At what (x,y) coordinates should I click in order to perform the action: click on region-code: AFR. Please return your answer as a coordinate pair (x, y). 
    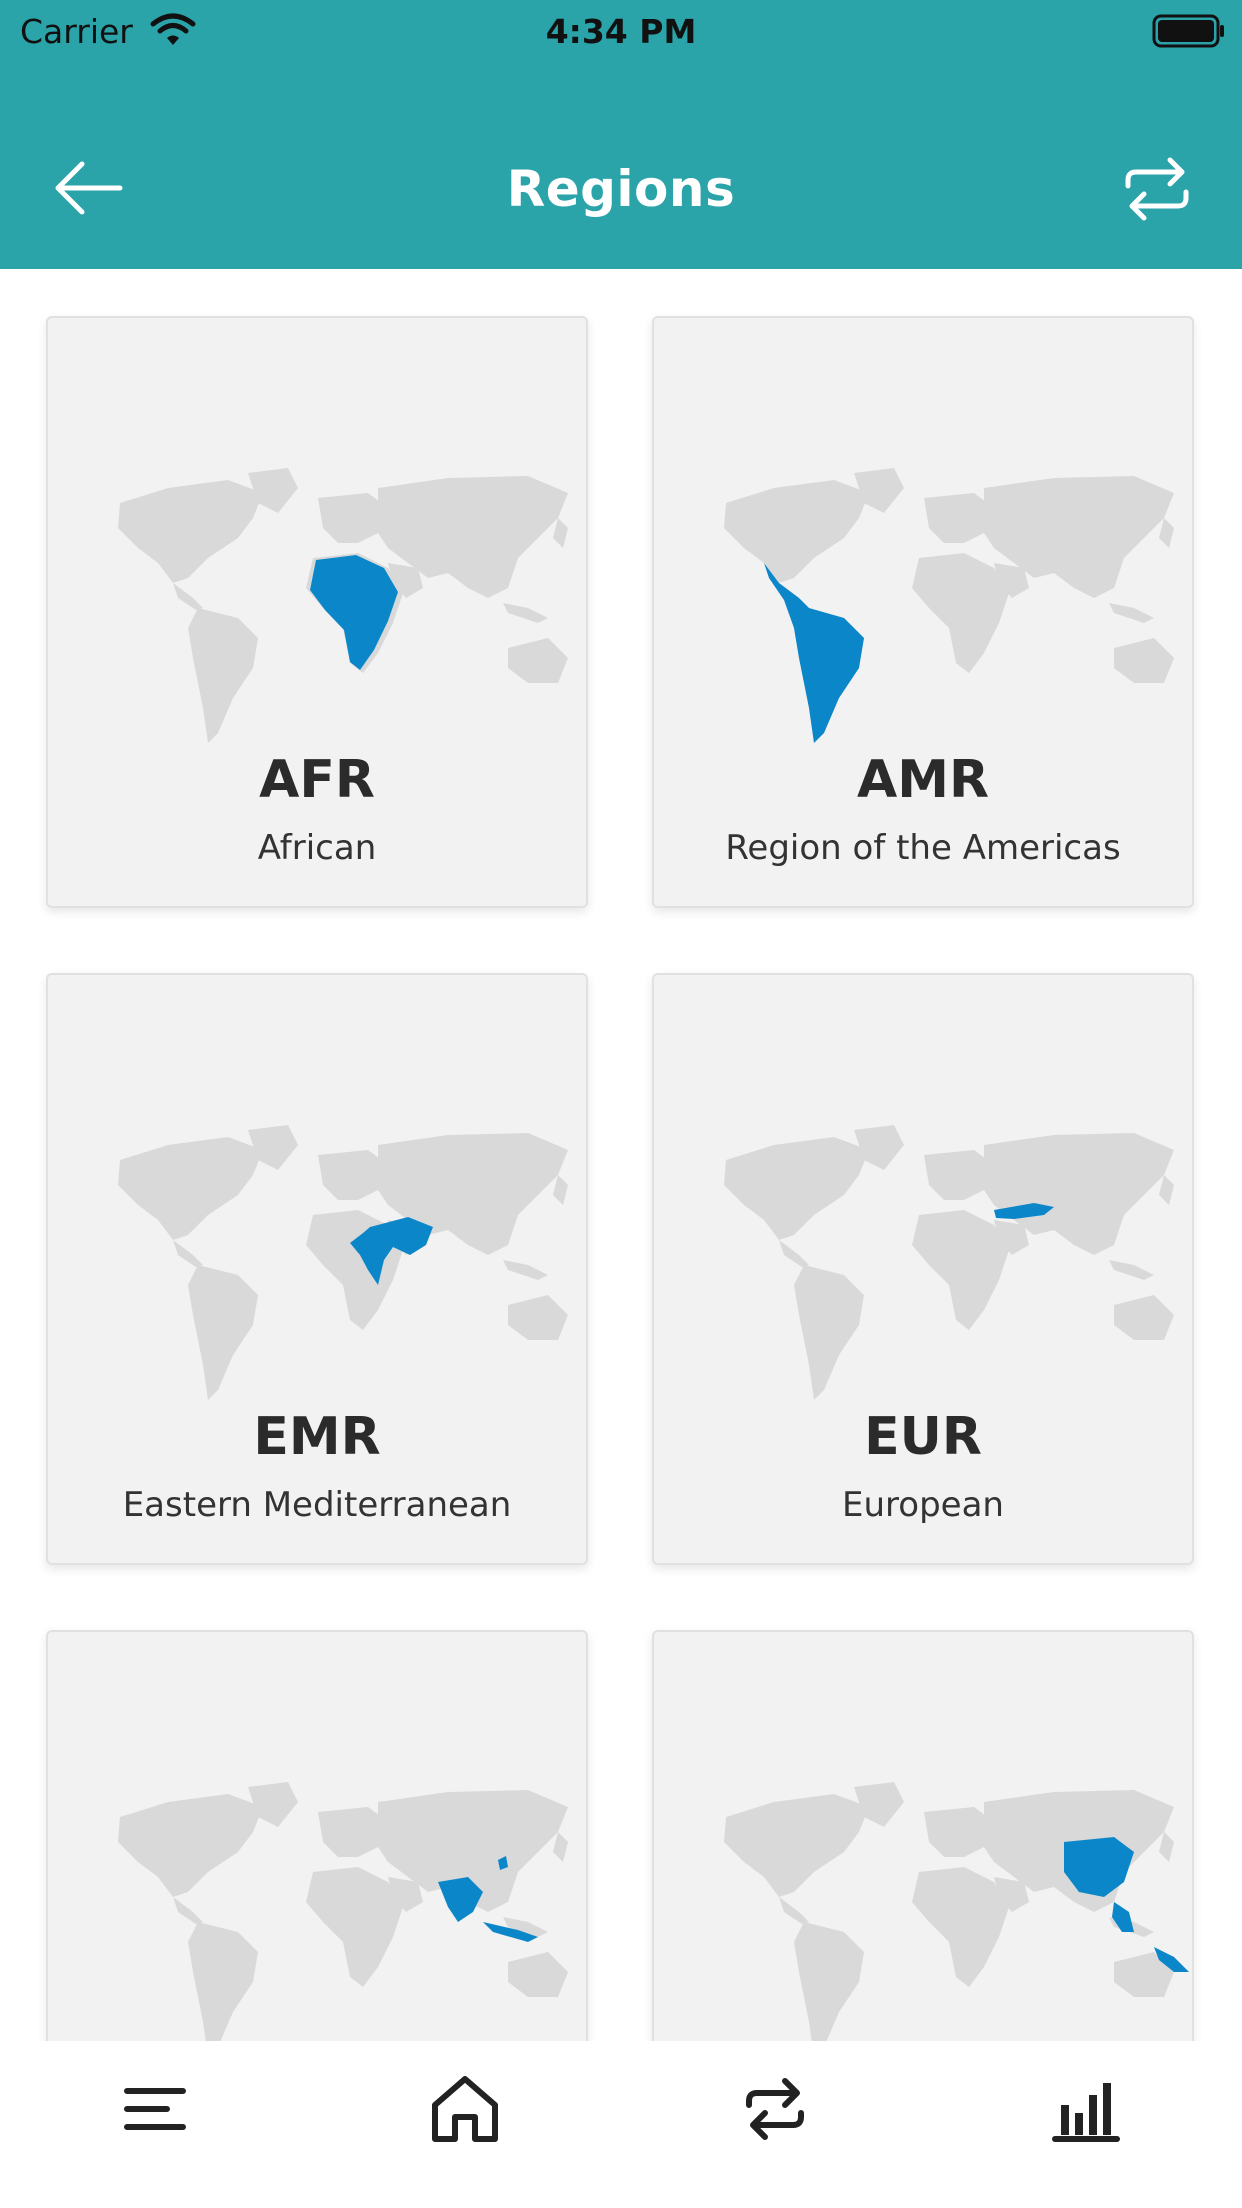
    Looking at the image, I should click on (317, 780).